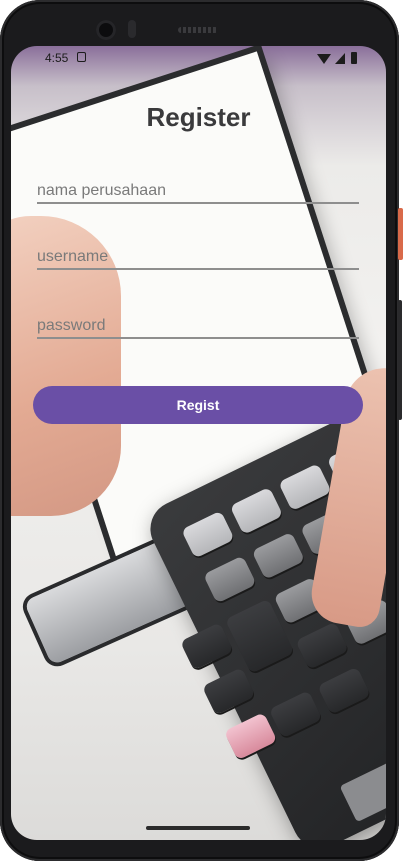 Image resolution: width=405 pixels, height=863 pixels. Describe the element at coordinates (198, 405) in the screenshot. I see `regist-button: Regist` at that location.